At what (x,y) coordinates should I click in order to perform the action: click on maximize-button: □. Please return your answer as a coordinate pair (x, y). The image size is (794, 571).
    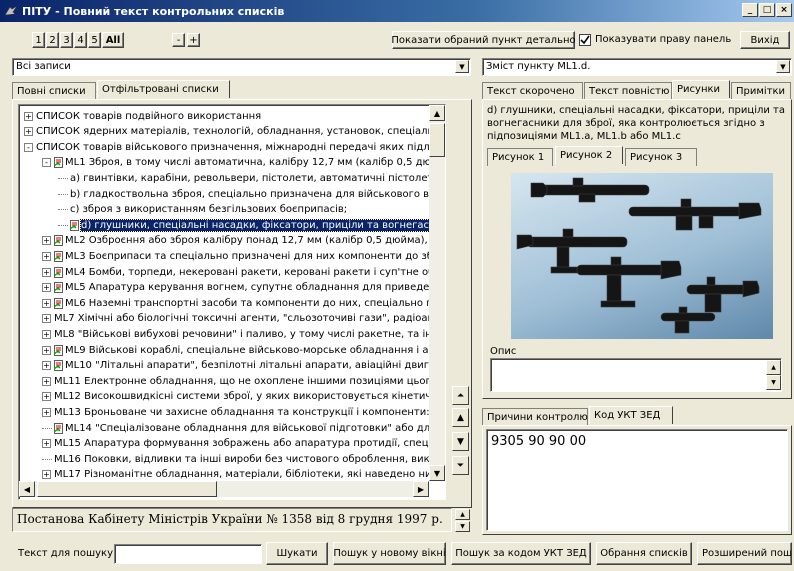
    Looking at the image, I should click on (767, 10).